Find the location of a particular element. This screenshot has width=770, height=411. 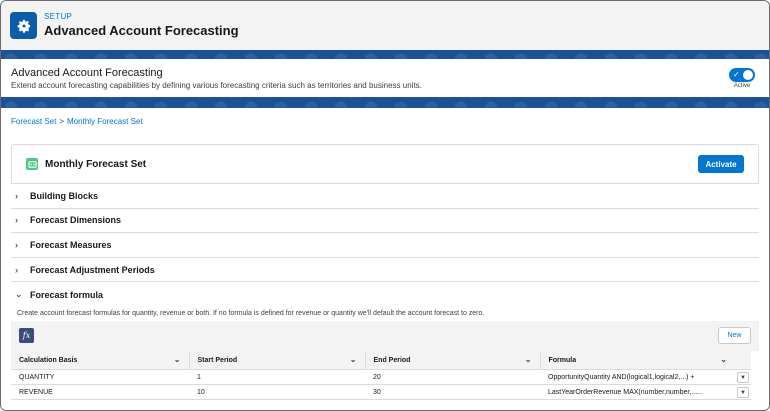

forecast-set-icon is located at coordinates (32, 164).